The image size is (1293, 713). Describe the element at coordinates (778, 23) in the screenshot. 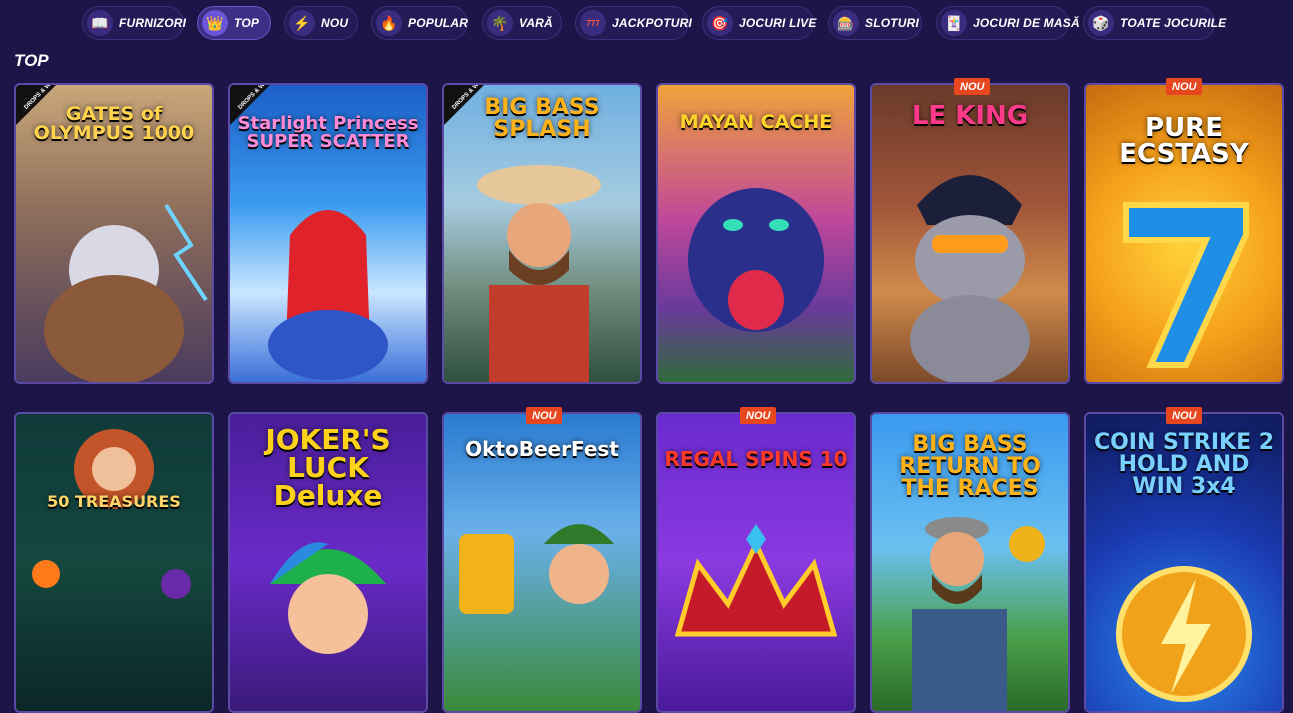

I see `nav-chip-label: JOCURI LIVE` at that location.